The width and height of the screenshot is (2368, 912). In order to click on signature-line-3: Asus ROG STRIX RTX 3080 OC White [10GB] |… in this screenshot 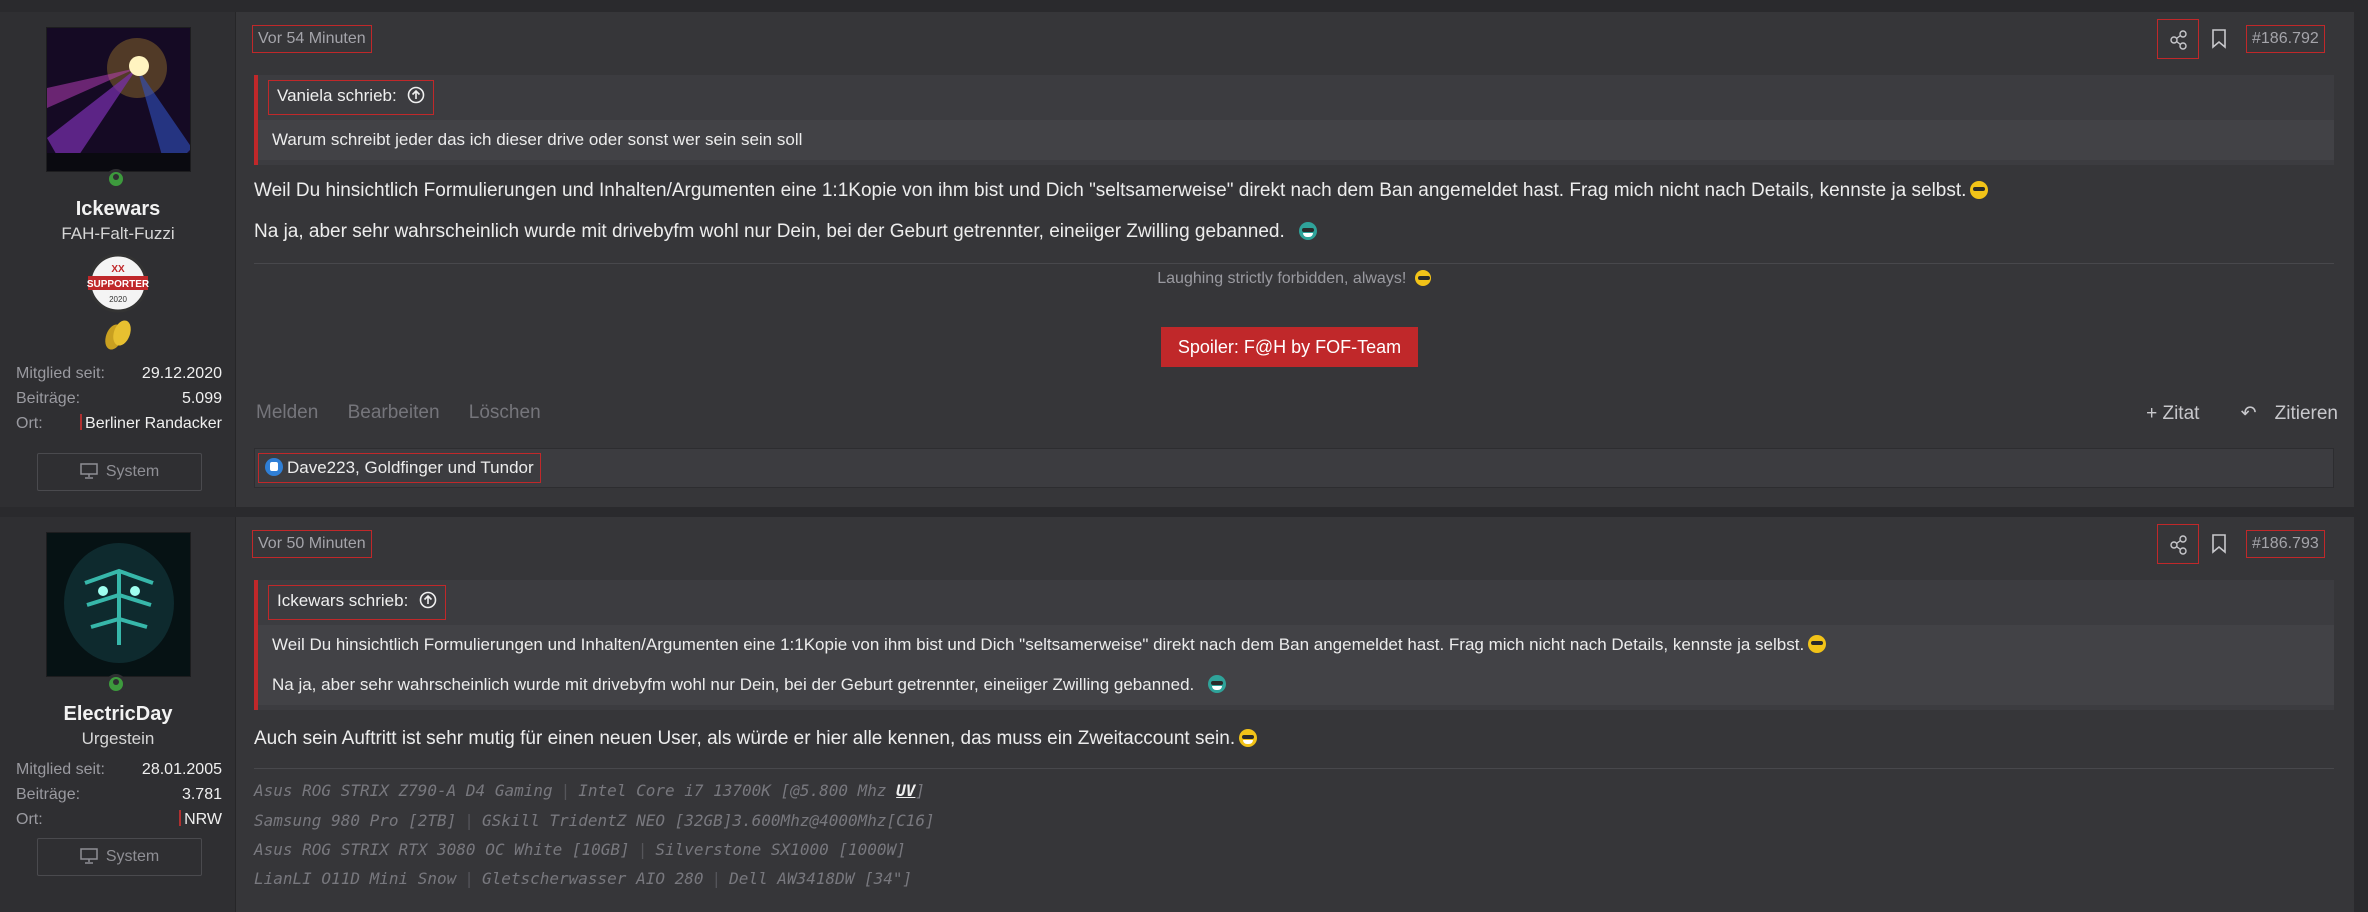, I will do `click(580, 849)`.